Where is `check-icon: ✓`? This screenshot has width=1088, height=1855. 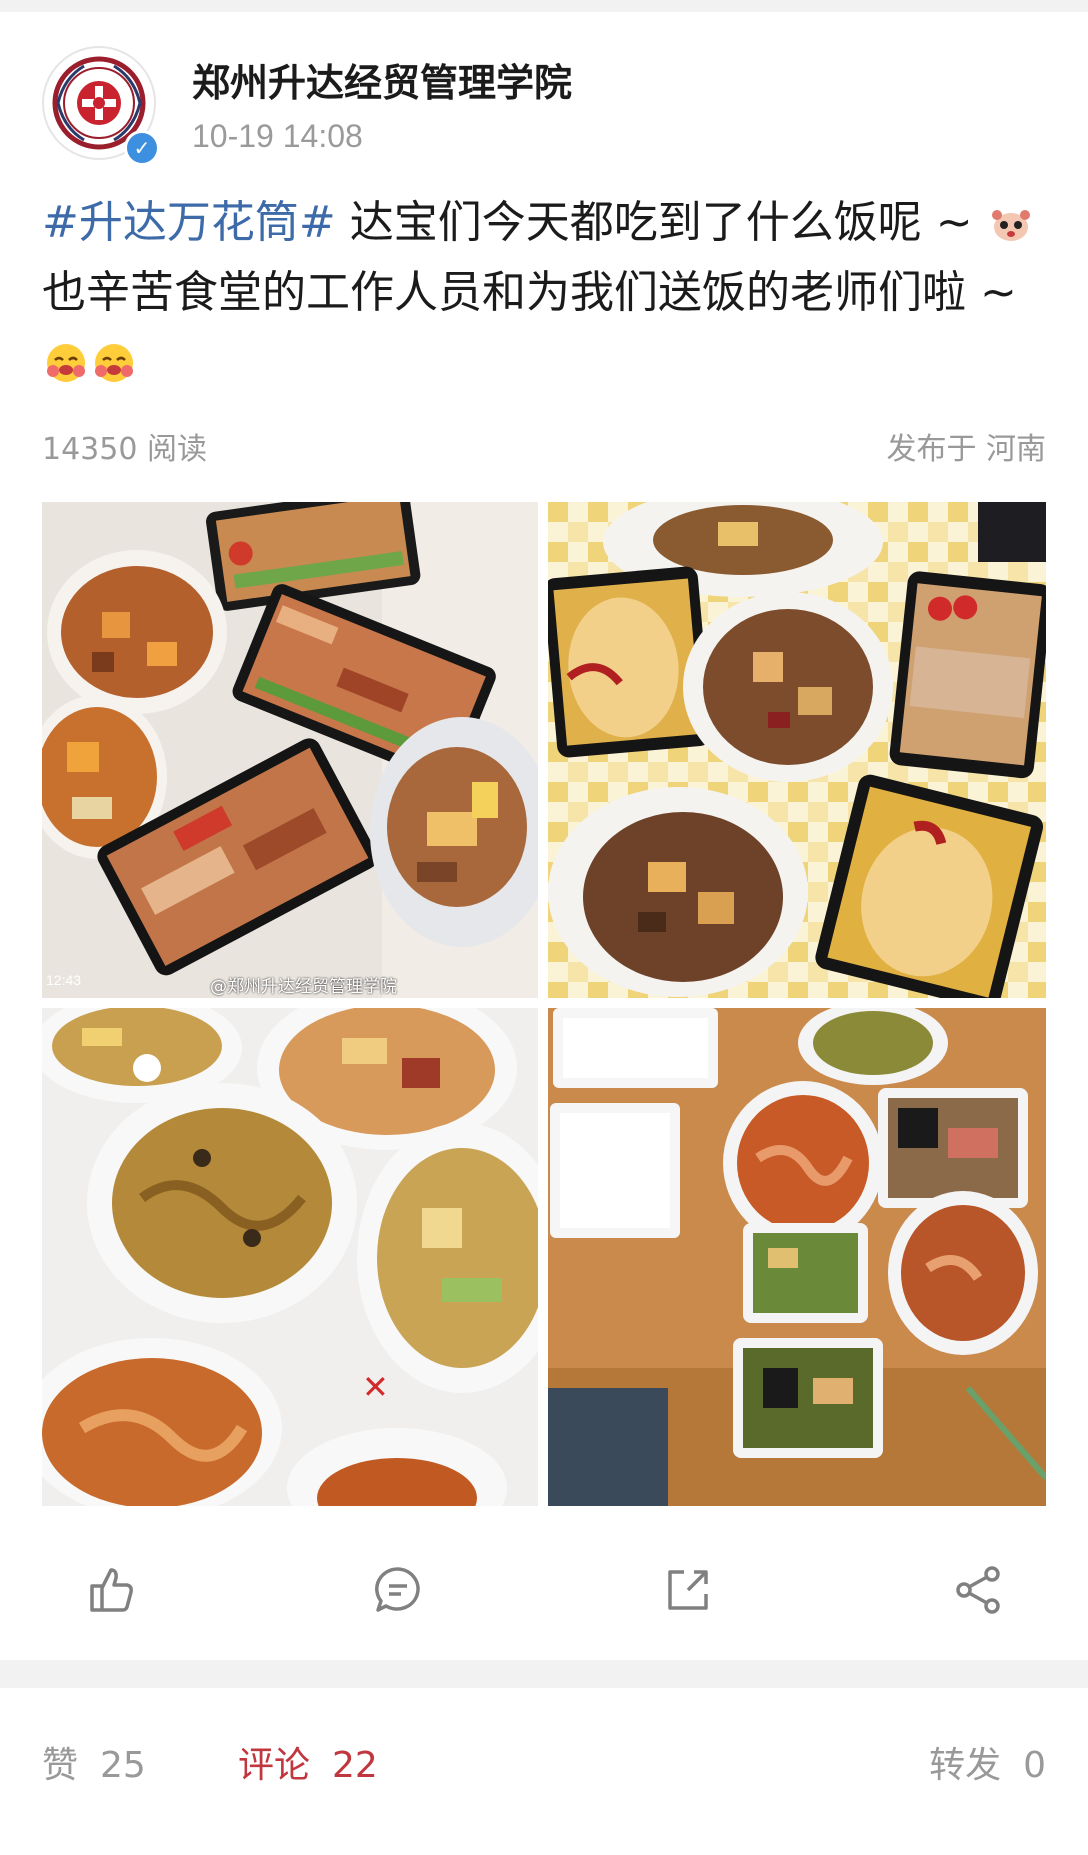
check-icon: ✓ is located at coordinates (142, 148).